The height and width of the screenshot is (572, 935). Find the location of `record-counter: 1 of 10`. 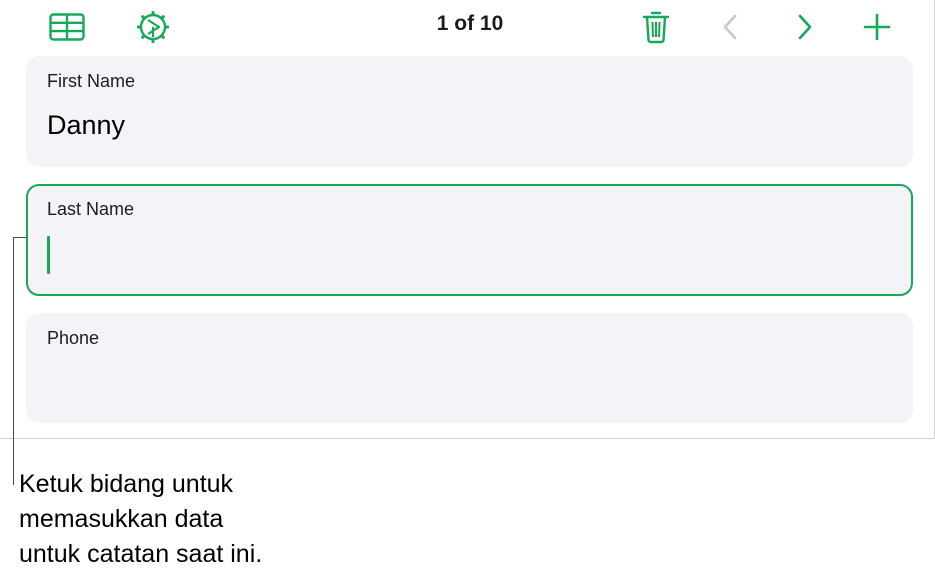

record-counter: 1 of 10 is located at coordinates (470, 23).